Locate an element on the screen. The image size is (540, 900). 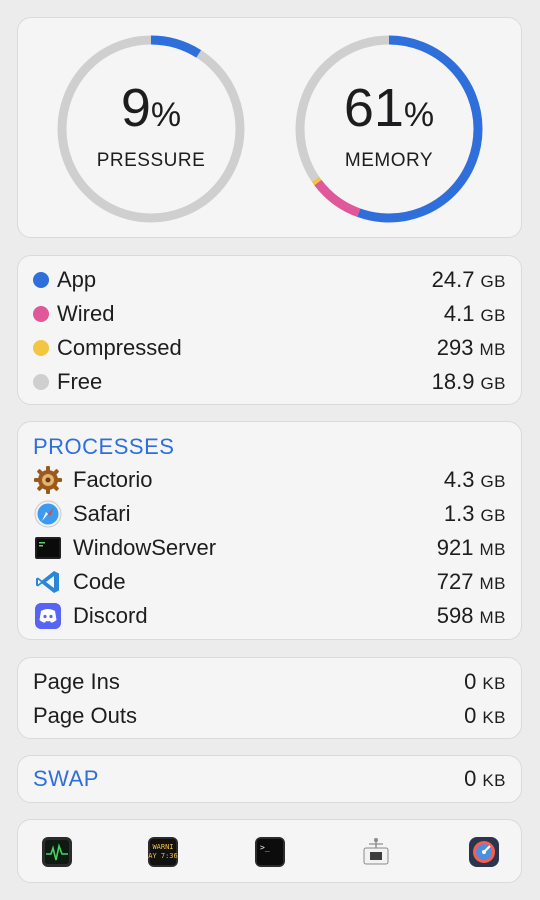
process-row-code: Code 727 MB is located at coordinates (269, 582).